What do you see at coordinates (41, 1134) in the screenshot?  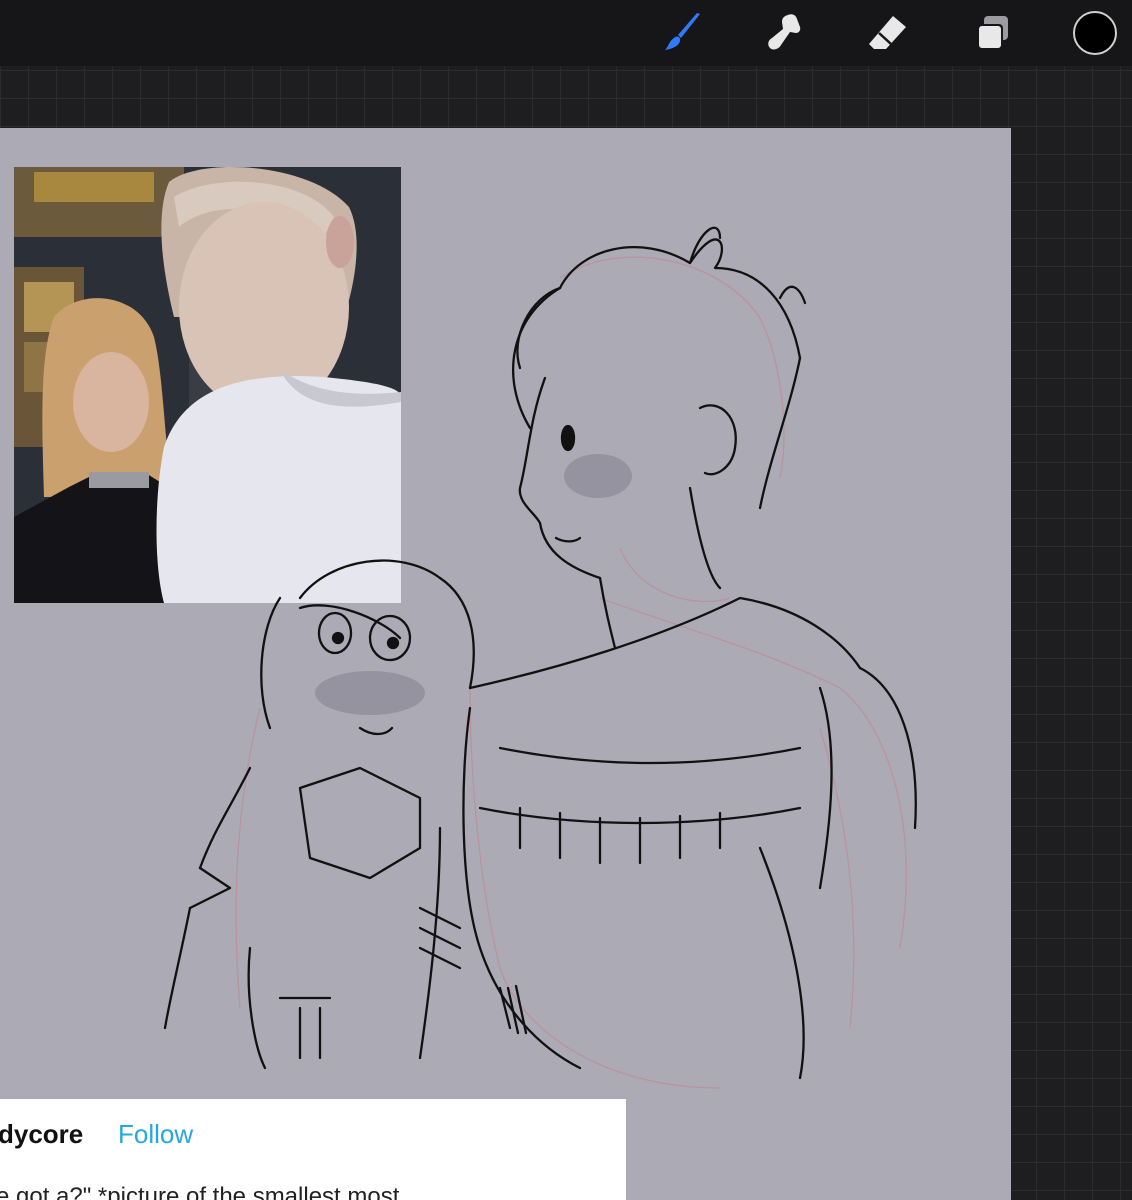 I see `blog-name: dycore` at bounding box center [41, 1134].